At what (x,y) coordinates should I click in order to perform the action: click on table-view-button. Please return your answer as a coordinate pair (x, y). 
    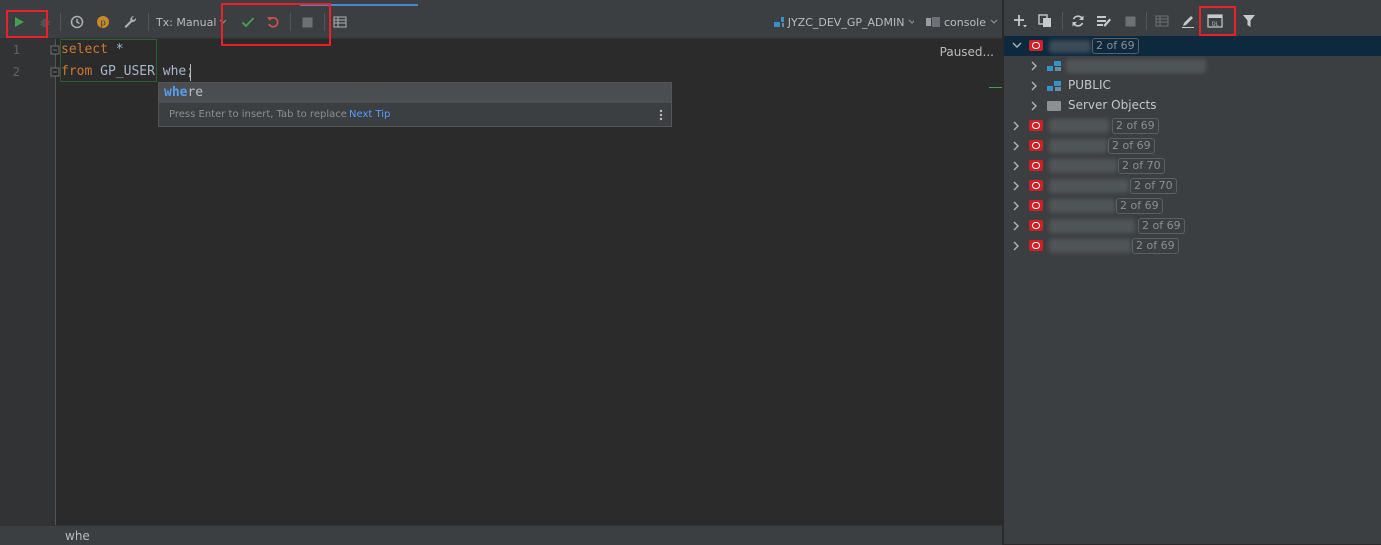
    Looking at the image, I should click on (1162, 21).